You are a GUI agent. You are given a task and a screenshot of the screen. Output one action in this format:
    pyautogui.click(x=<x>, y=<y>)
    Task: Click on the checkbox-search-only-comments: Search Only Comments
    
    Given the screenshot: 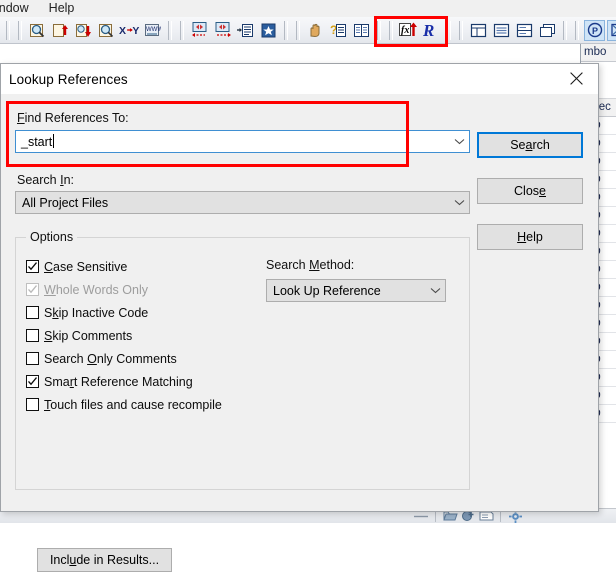 What is the action you would take?
    pyautogui.click(x=101, y=358)
    